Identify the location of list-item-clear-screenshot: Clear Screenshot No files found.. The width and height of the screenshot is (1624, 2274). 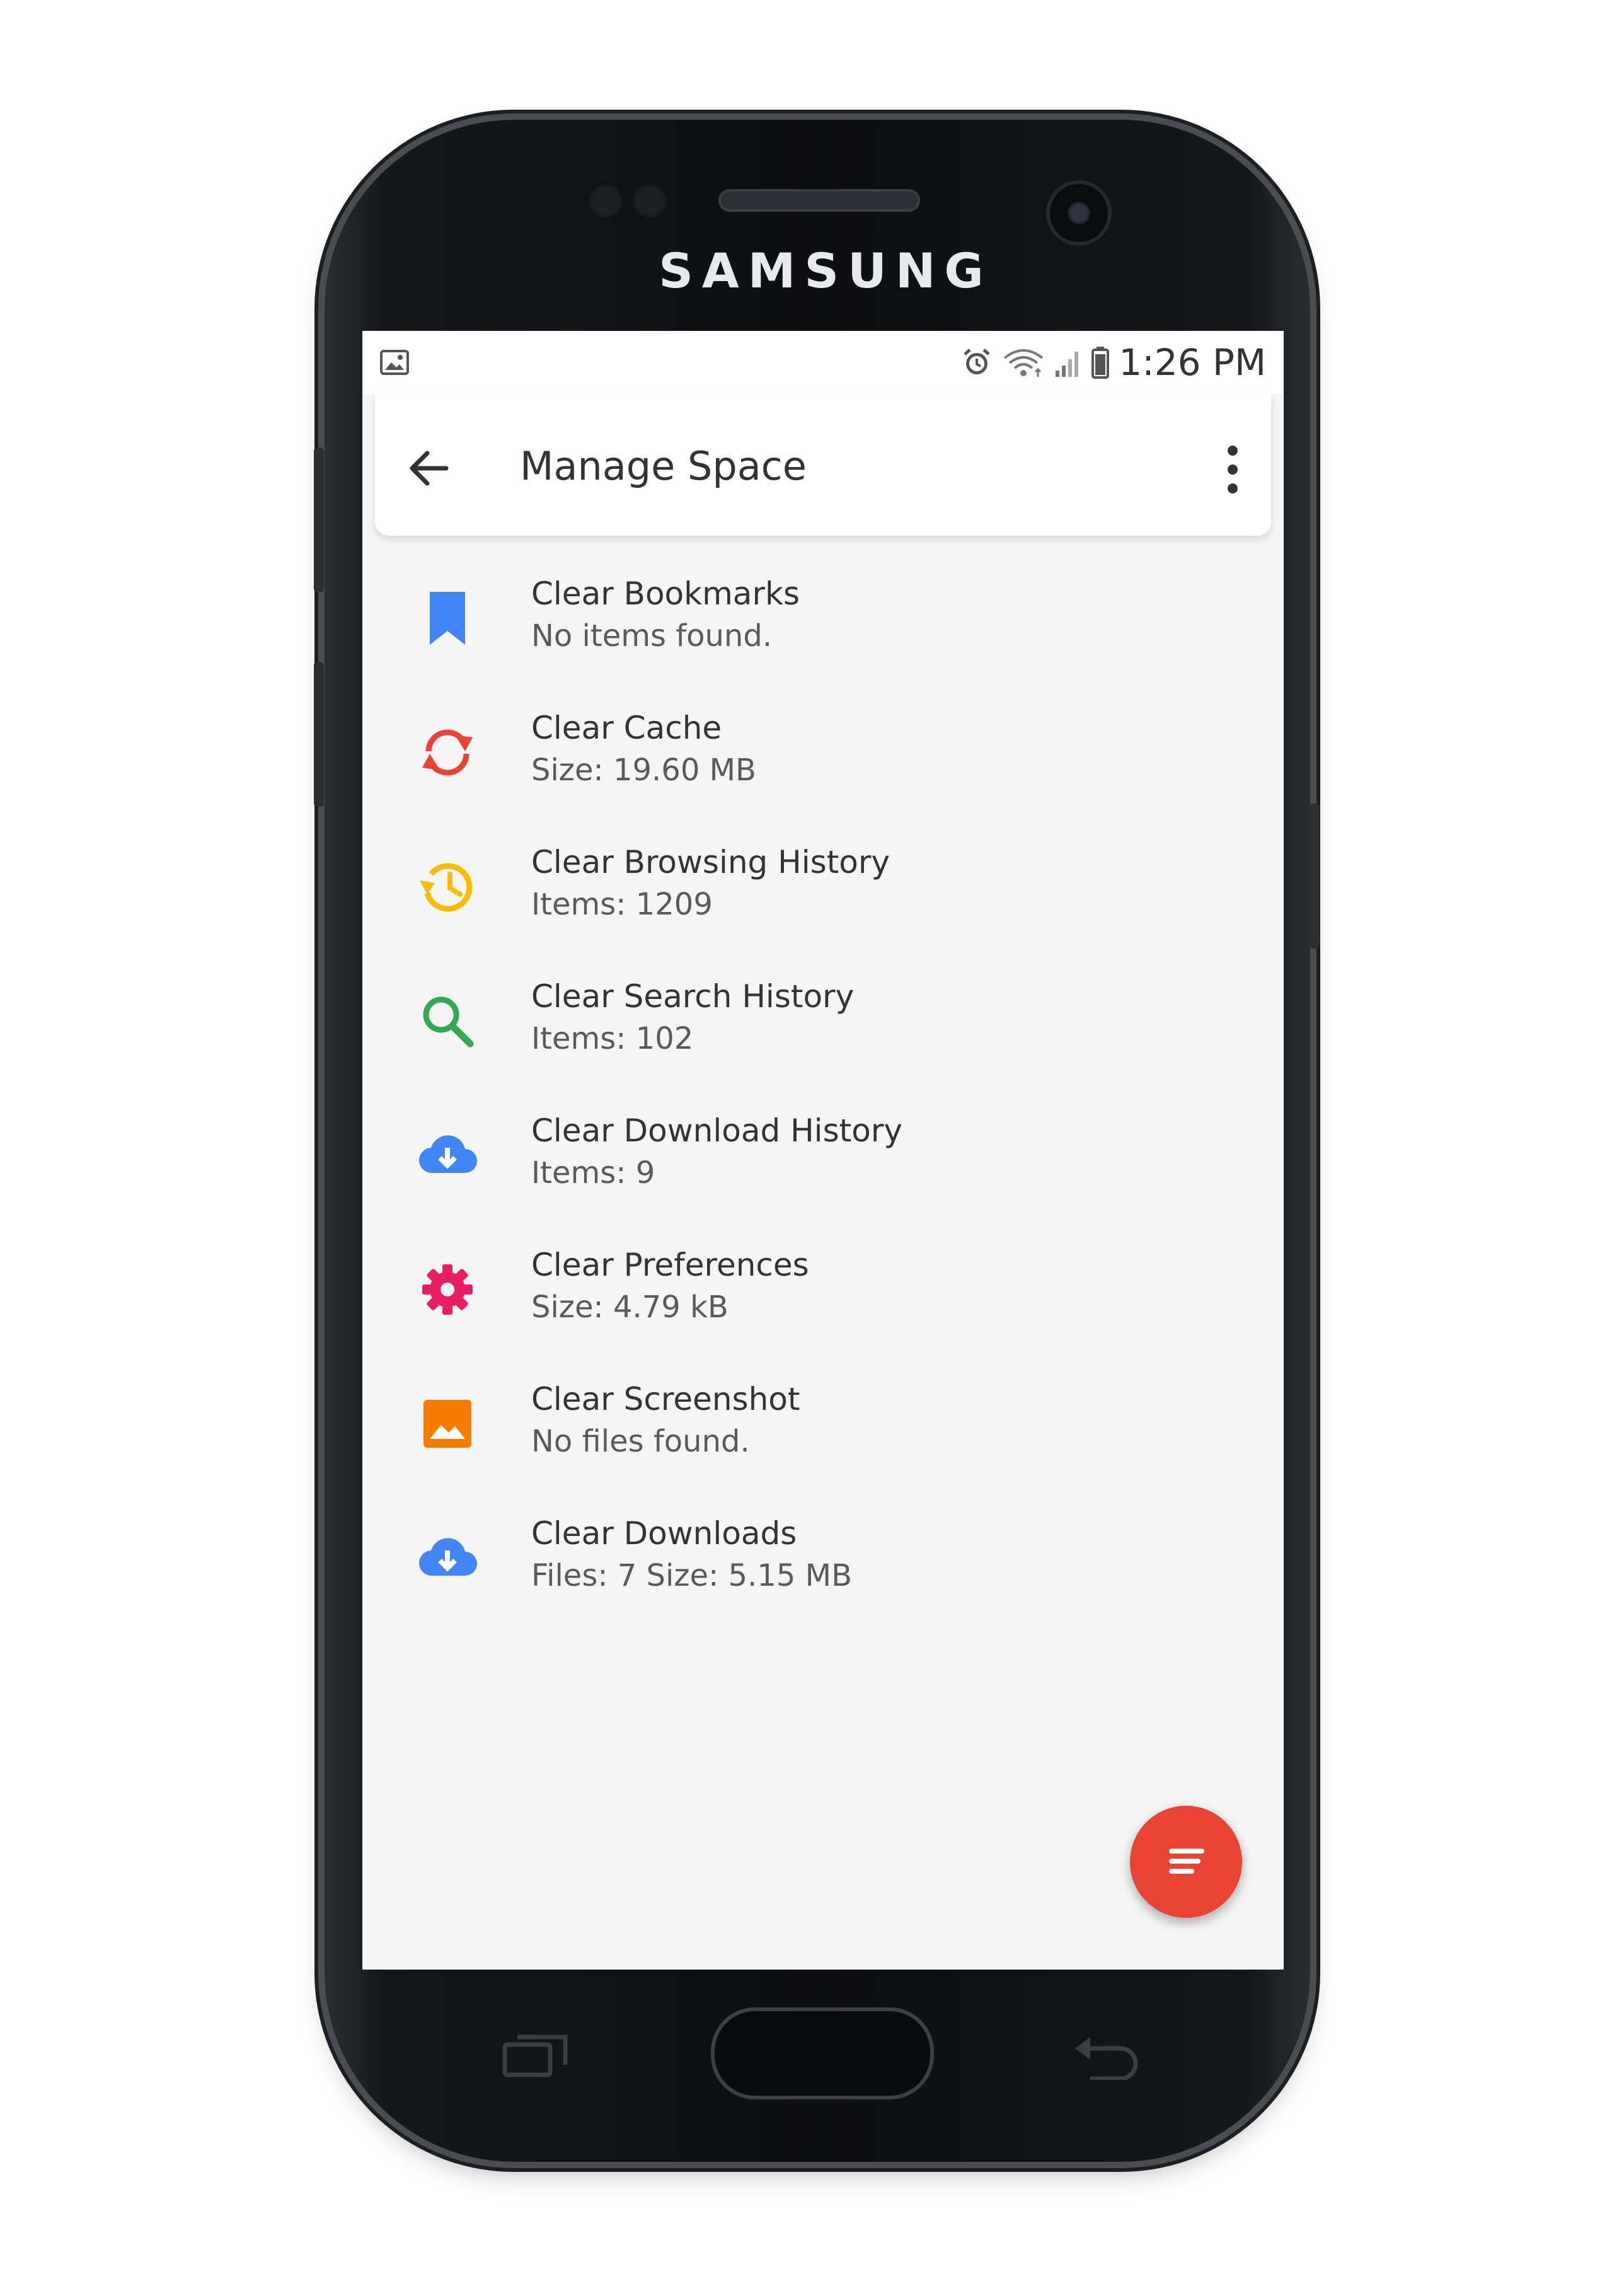
(823, 1430).